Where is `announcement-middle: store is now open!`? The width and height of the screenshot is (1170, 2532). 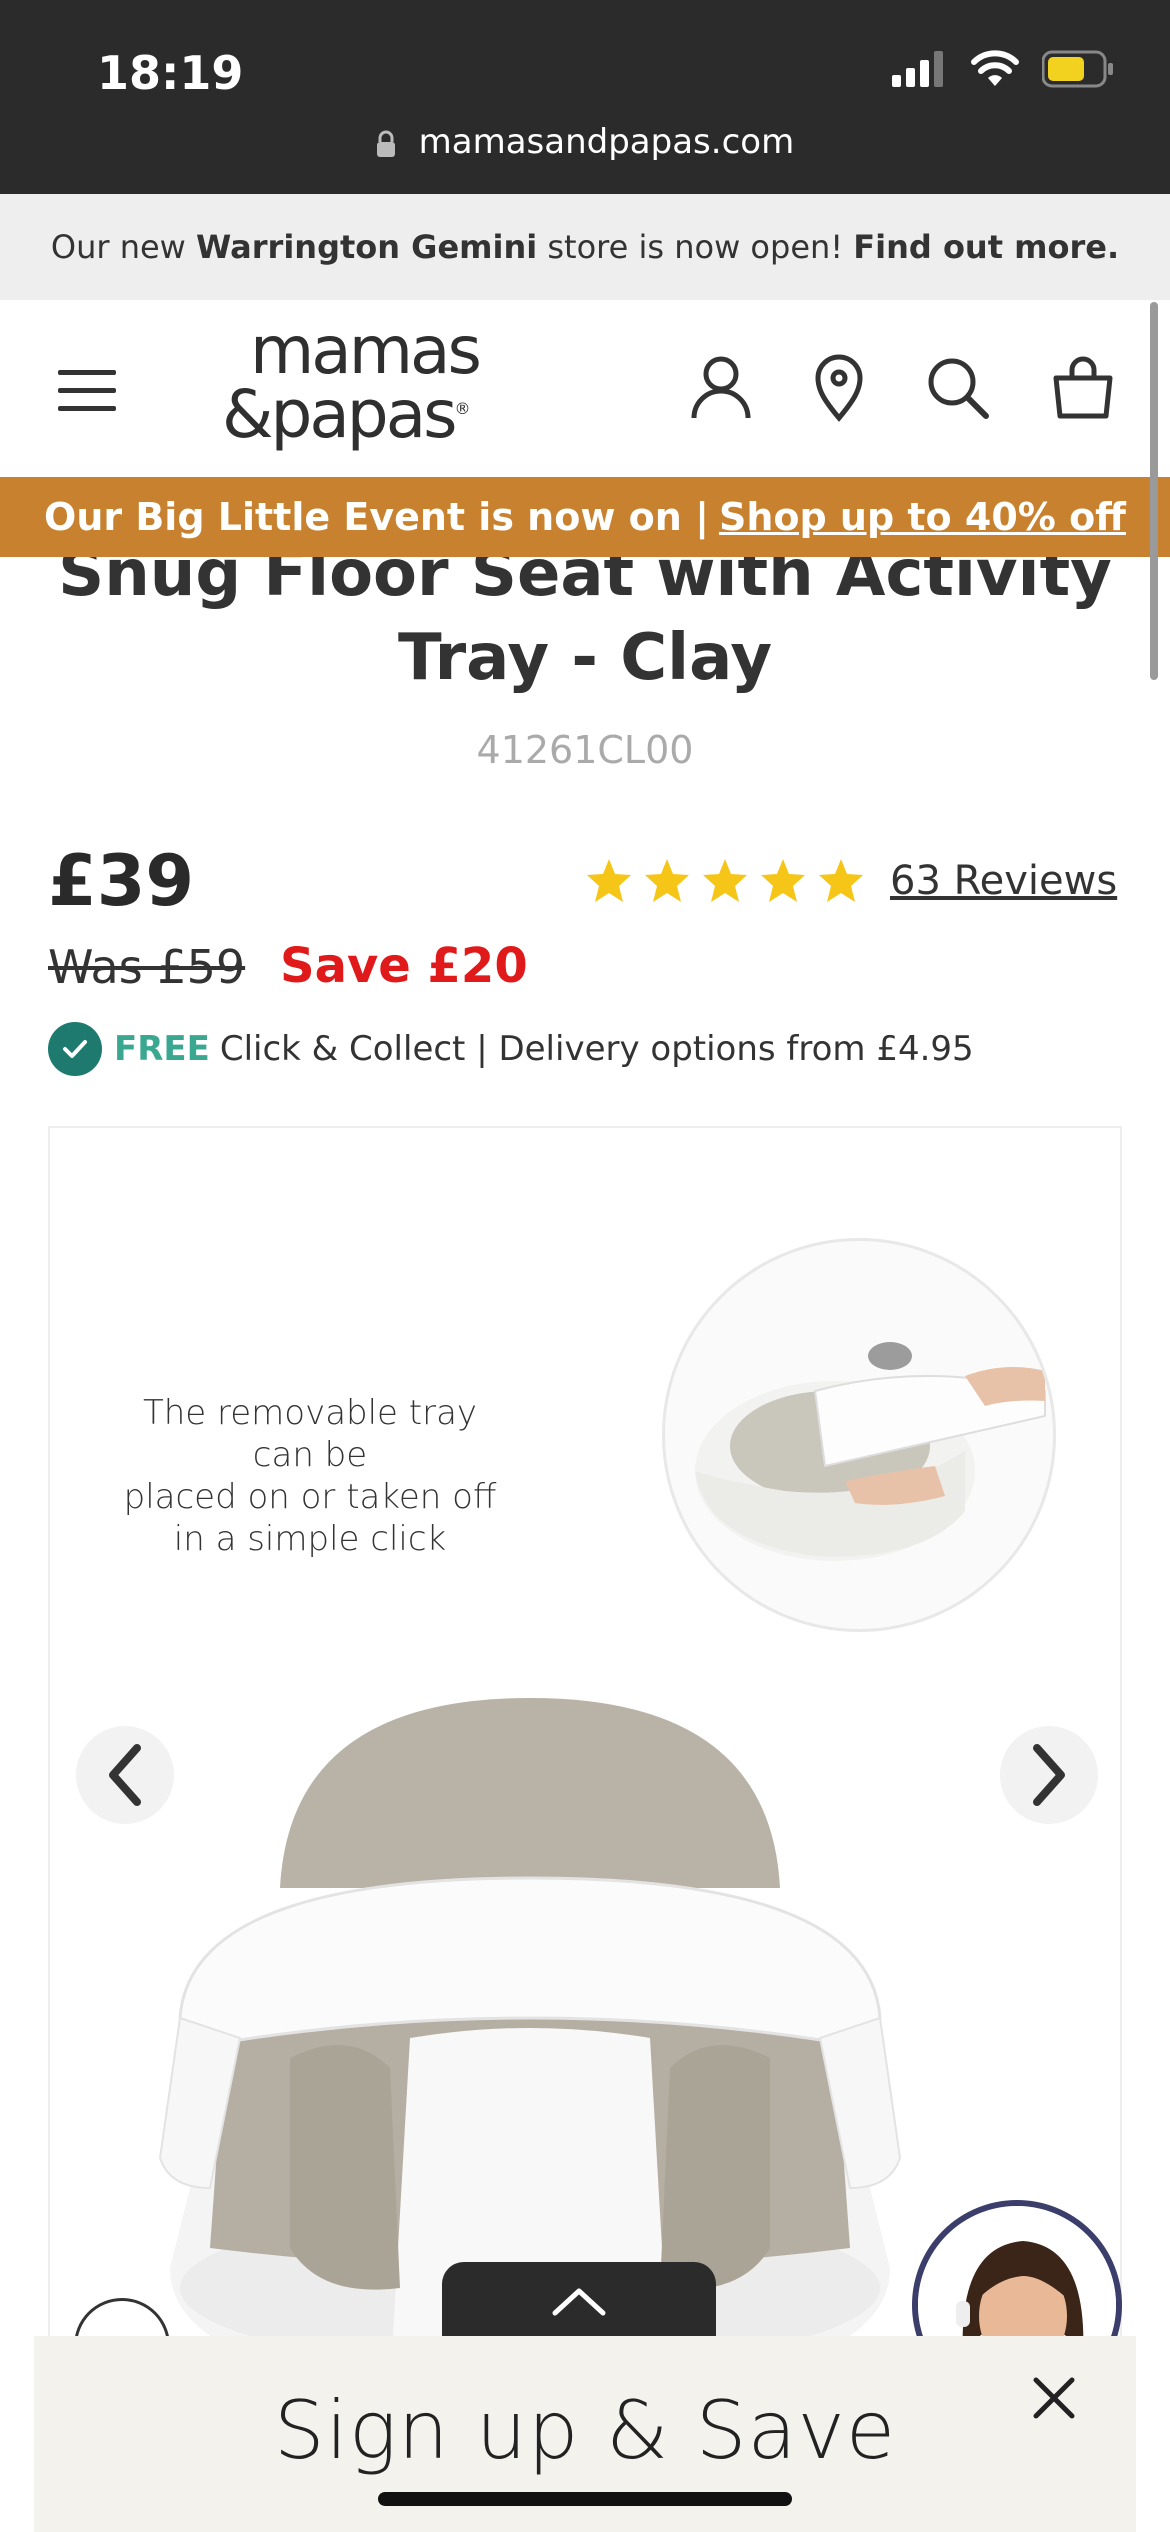 announcement-middle: store is now open! is located at coordinates (695, 247).